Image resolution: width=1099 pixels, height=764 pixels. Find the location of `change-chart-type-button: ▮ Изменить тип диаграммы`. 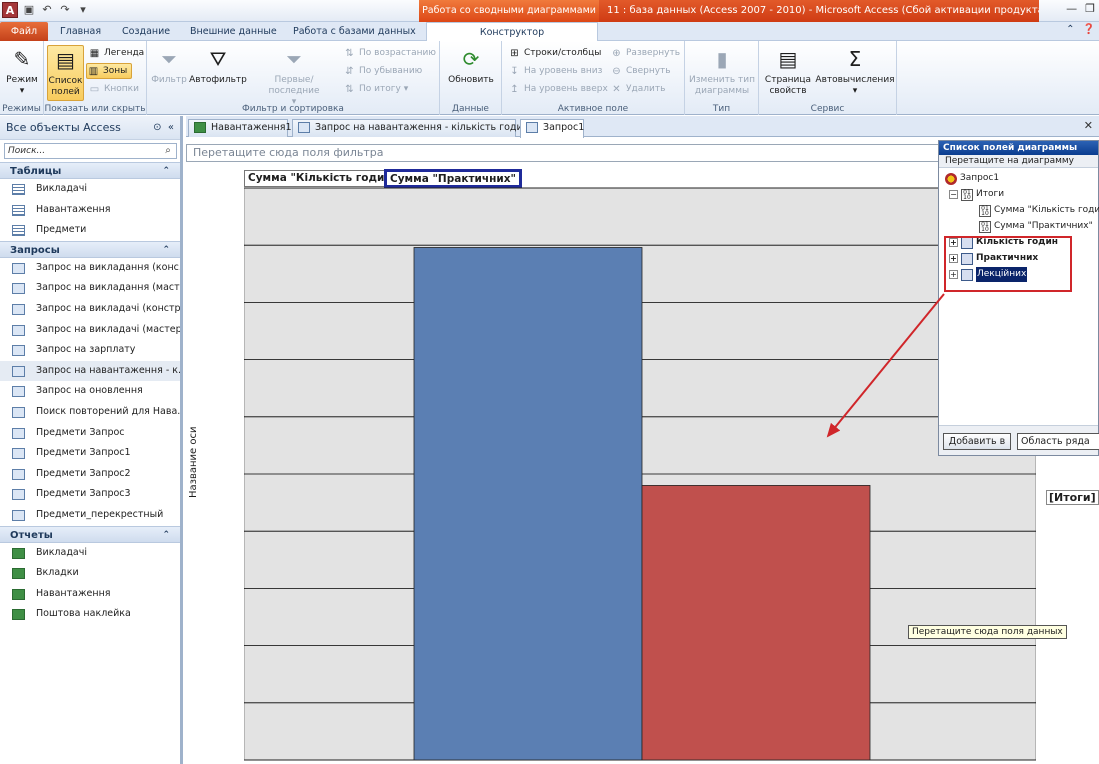

change-chart-type-button: ▮ Изменить тип диаграммы is located at coordinates (722, 71).